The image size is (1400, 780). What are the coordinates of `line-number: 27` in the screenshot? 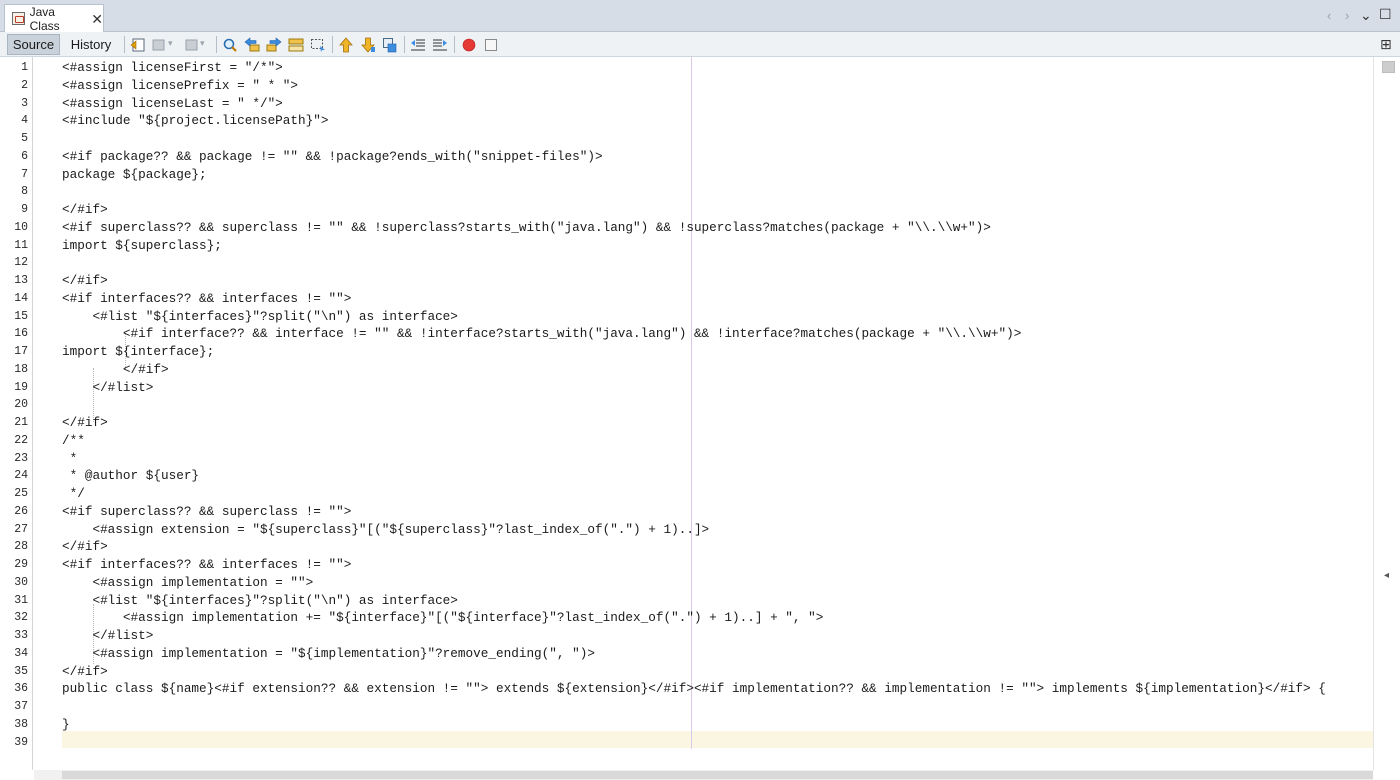 It's located at (21, 529).